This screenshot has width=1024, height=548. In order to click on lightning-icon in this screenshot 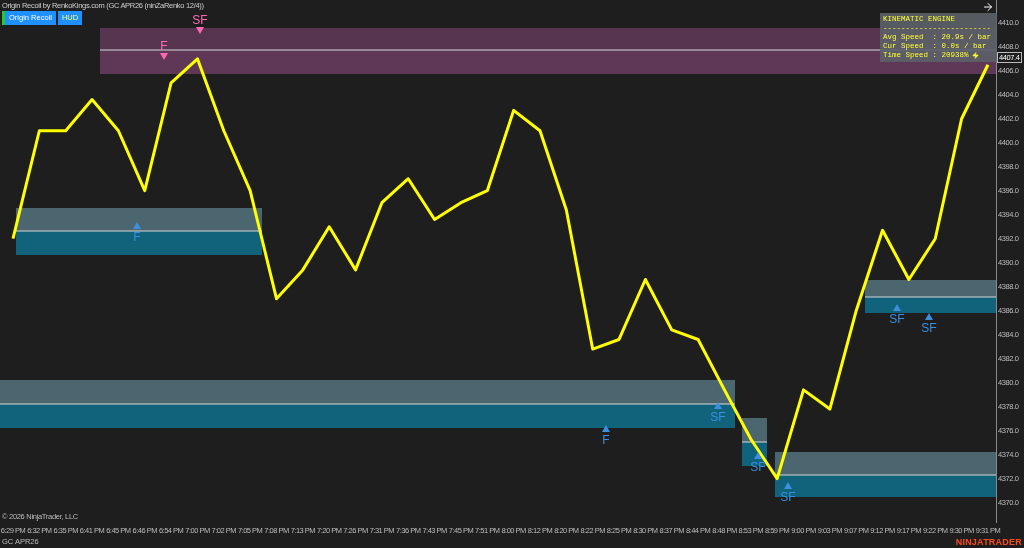, I will do `click(975, 55)`.